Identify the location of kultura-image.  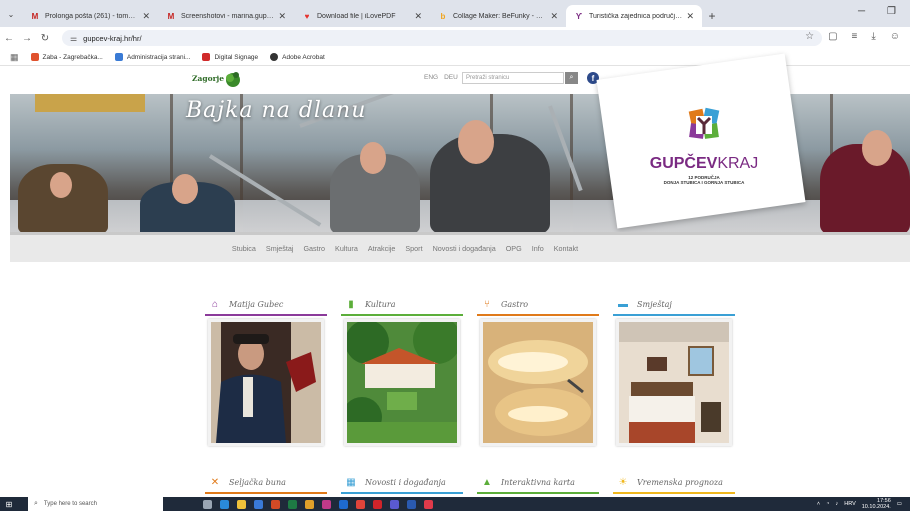
(402, 382).